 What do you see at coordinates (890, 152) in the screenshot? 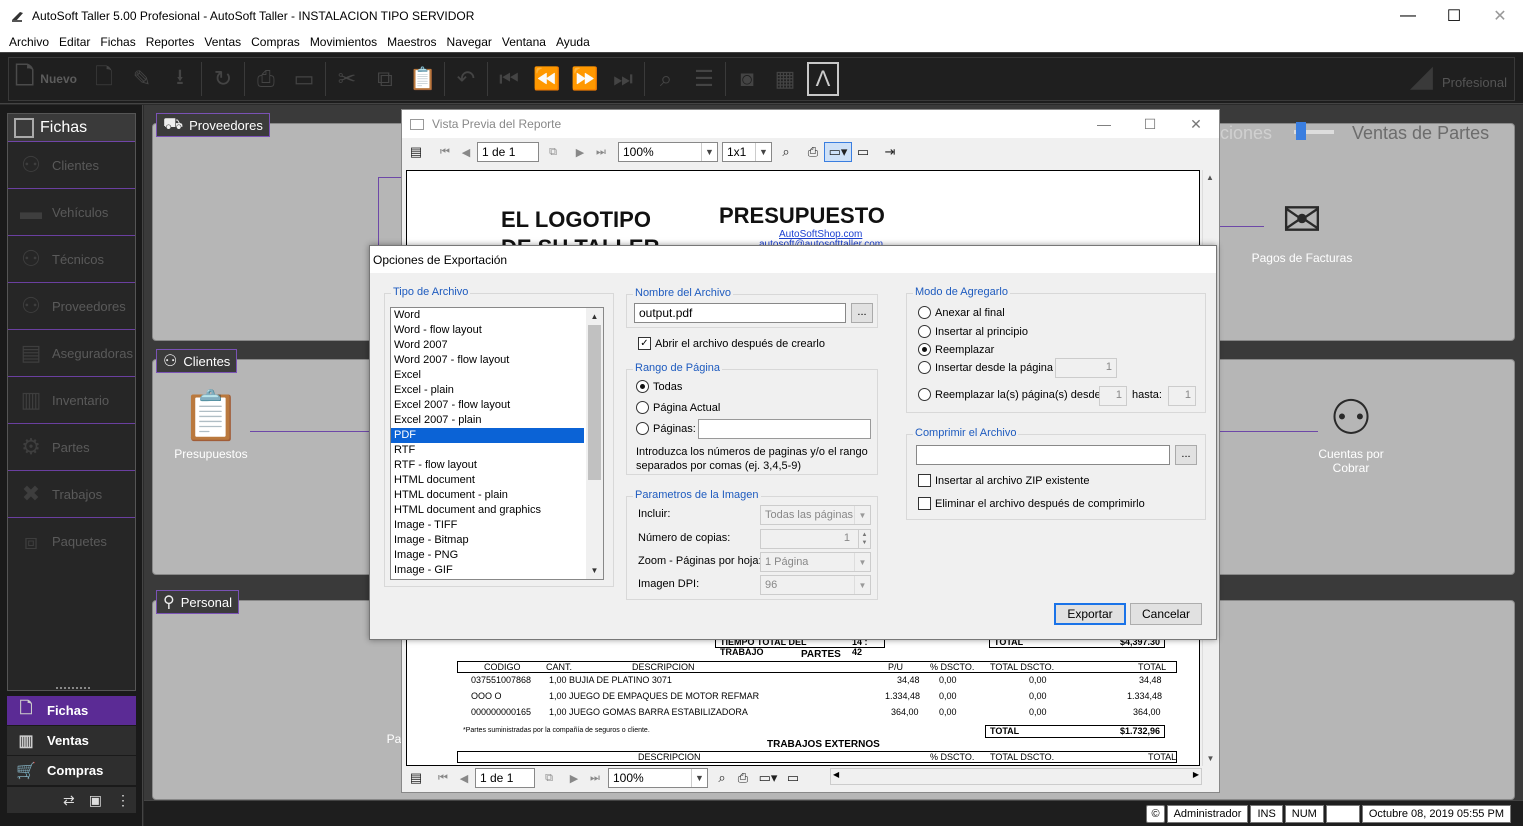
I see `exit-icon: ⇥` at bounding box center [890, 152].